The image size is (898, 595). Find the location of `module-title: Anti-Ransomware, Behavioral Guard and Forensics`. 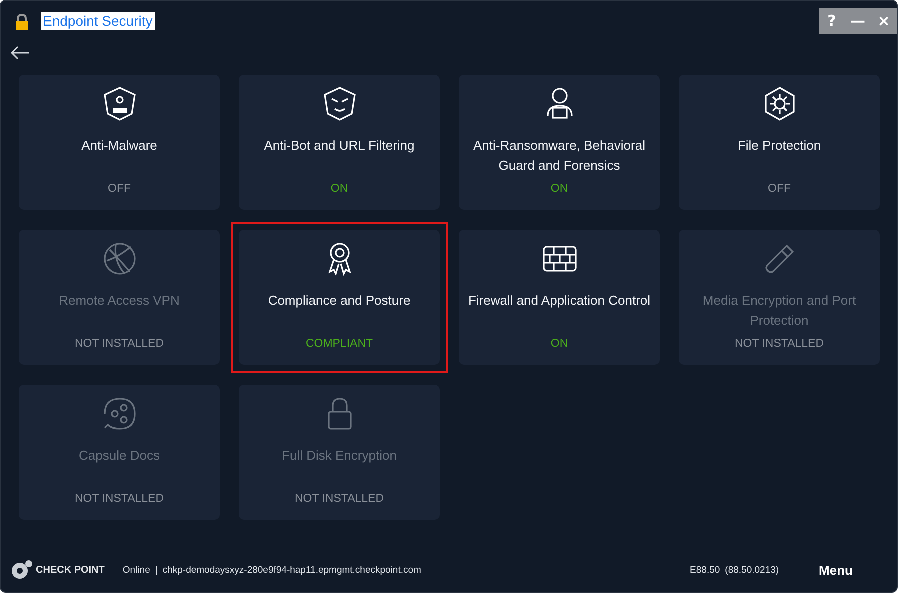

module-title: Anti-Ransomware, Behavioral Guard and Forensics is located at coordinates (559, 156).